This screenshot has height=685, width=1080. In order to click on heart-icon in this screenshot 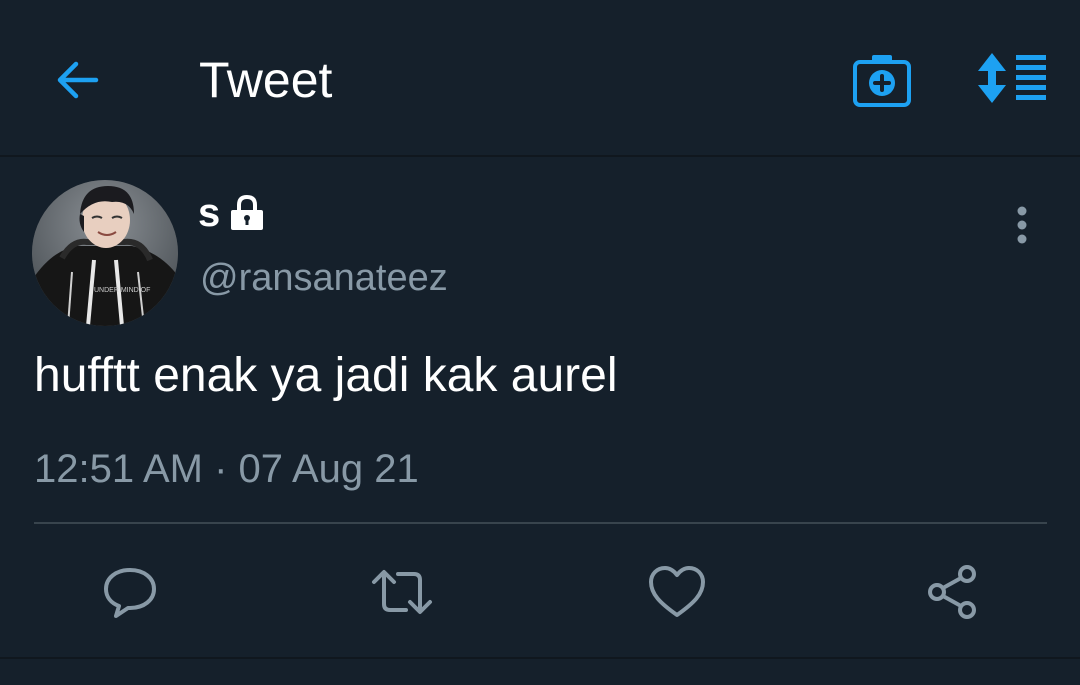, I will do `click(677, 591)`.